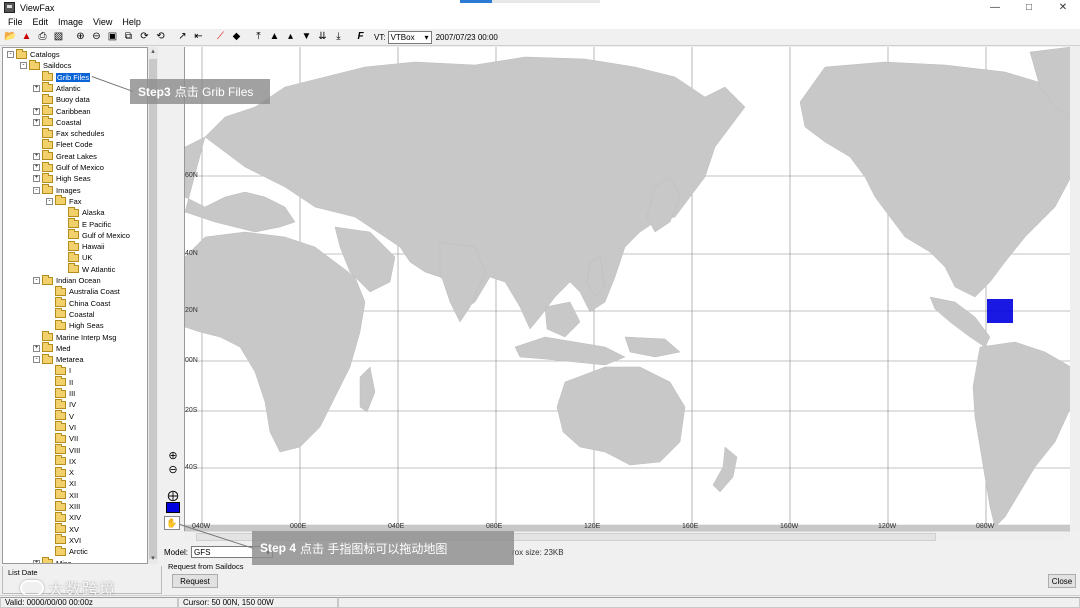 The height and width of the screenshot is (608, 1080). Describe the element at coordinates (26, 37) in the screenshot. I see `fax-icon: ▲` at that location.